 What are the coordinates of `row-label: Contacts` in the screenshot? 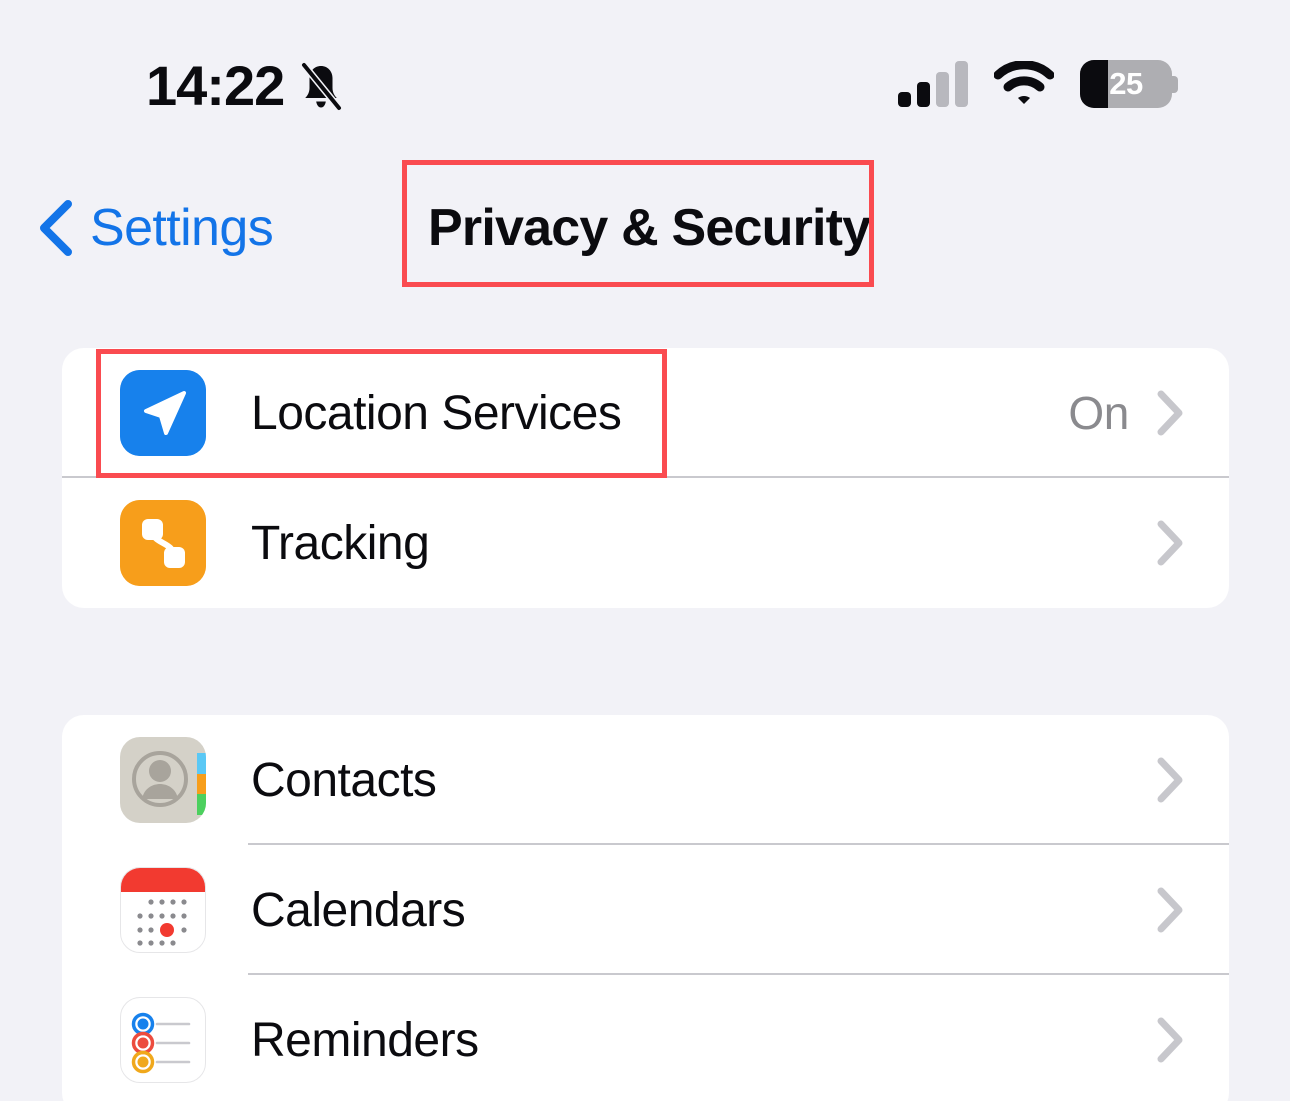 It's located at (344, 780).